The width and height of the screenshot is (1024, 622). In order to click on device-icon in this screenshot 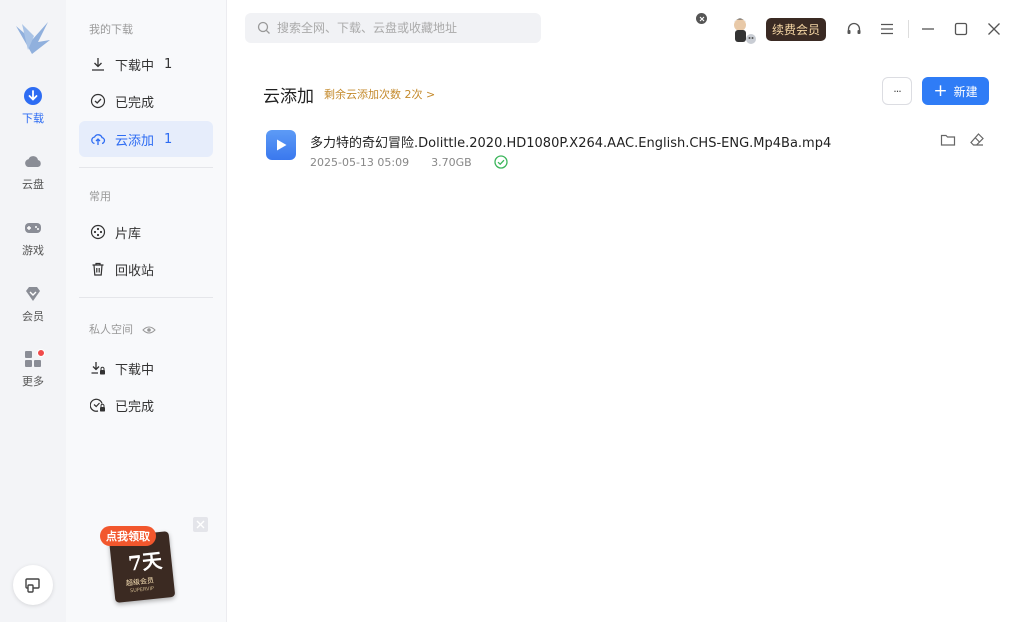, I will do `click(32, 585)`.